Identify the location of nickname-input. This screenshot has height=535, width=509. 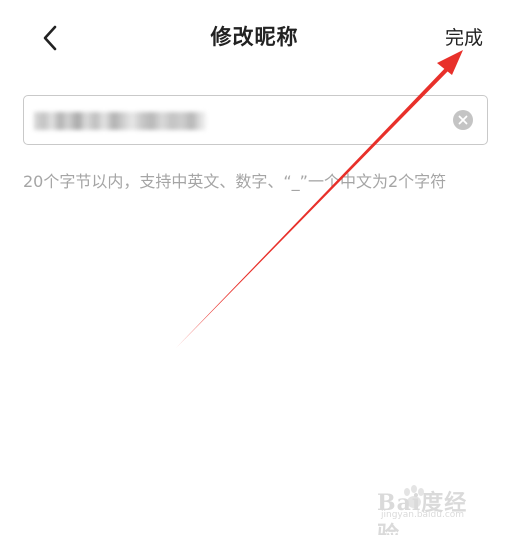
(236, 120).